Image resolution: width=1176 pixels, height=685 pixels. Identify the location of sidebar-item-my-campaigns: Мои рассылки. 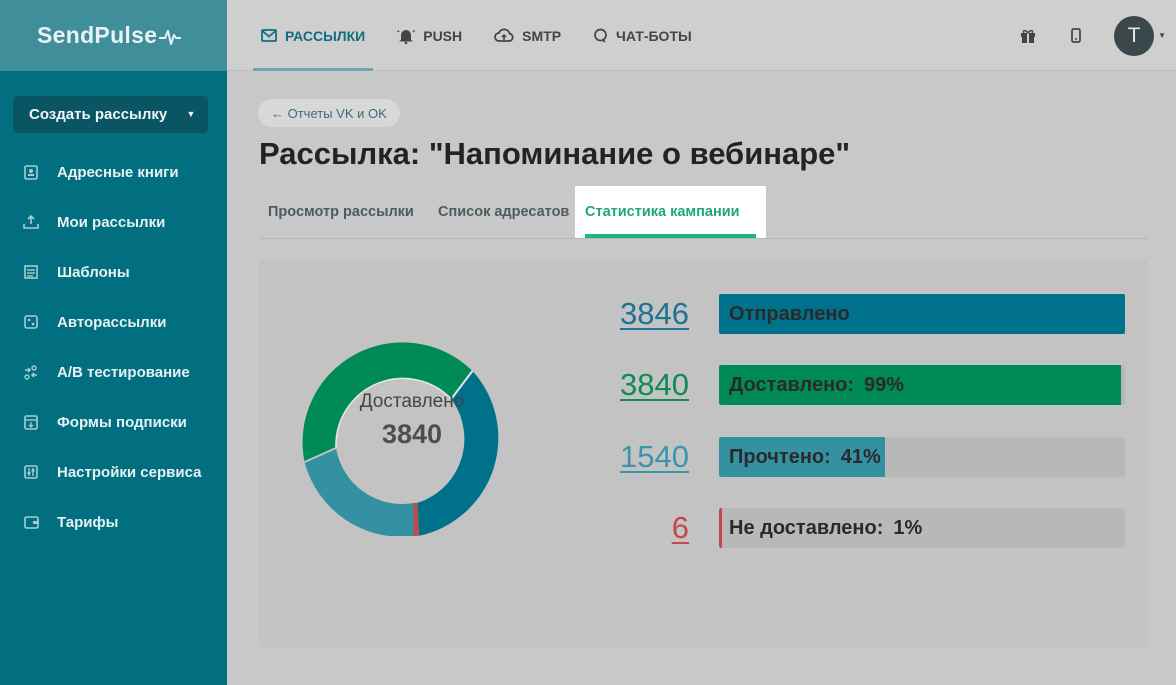
(113, 222).